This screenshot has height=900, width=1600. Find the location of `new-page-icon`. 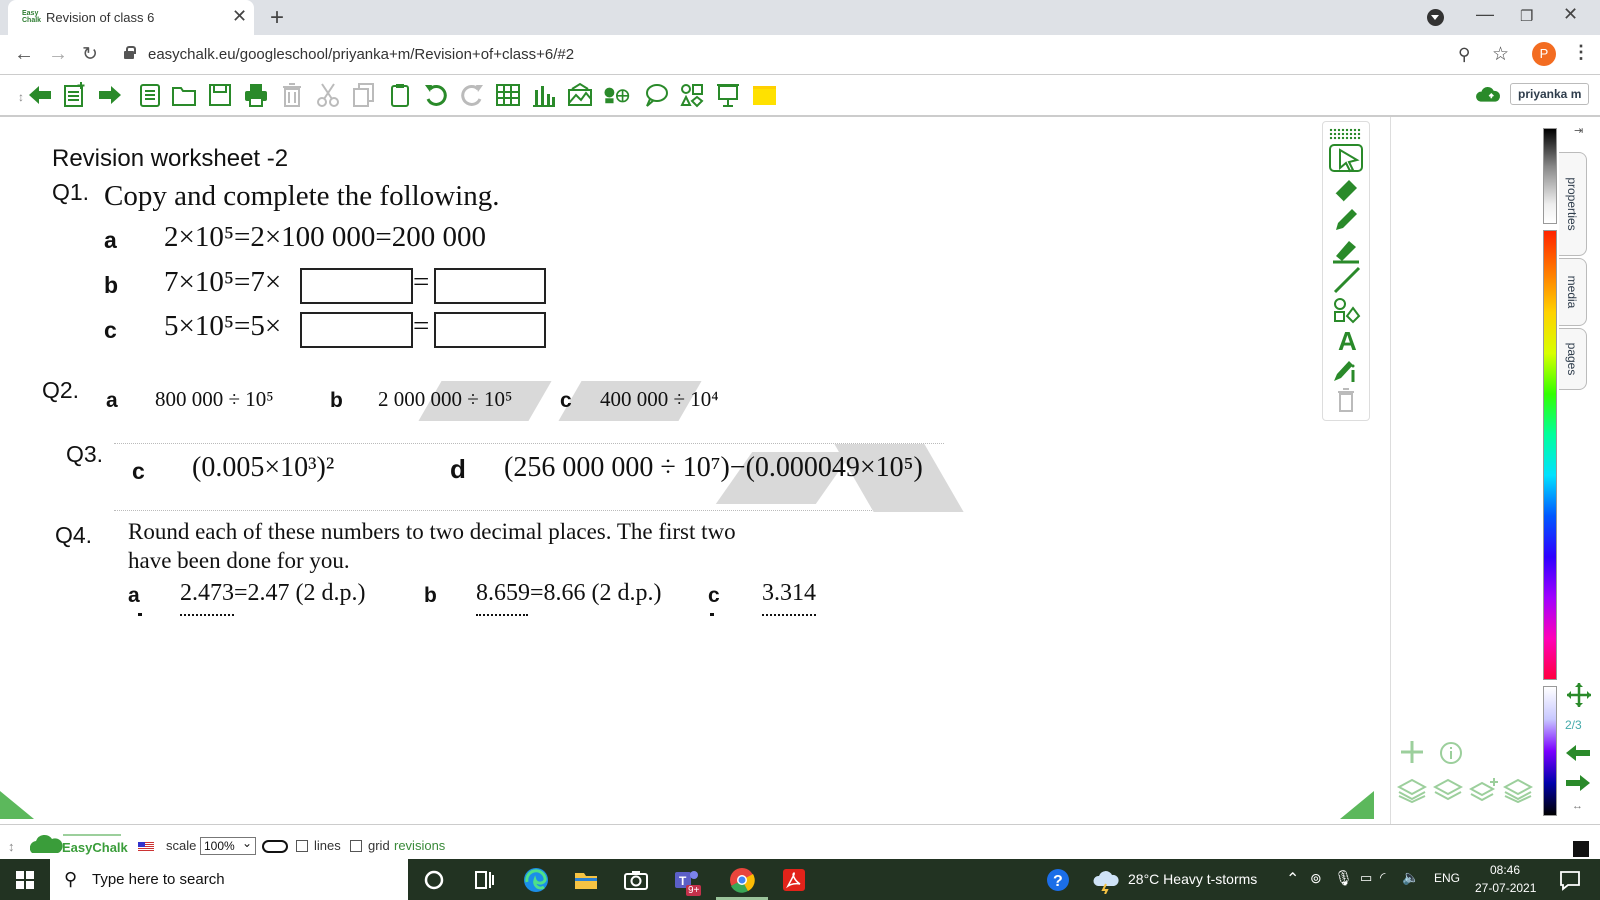

new-page-icon is located at coordinates (74, 95).